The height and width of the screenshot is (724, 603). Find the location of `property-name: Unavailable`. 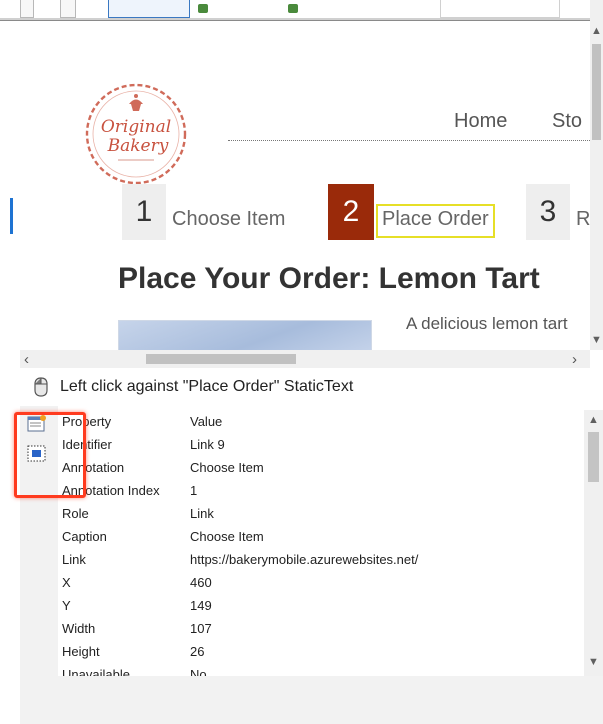

property-name: Unavailable is located at coordinates (96, 671).